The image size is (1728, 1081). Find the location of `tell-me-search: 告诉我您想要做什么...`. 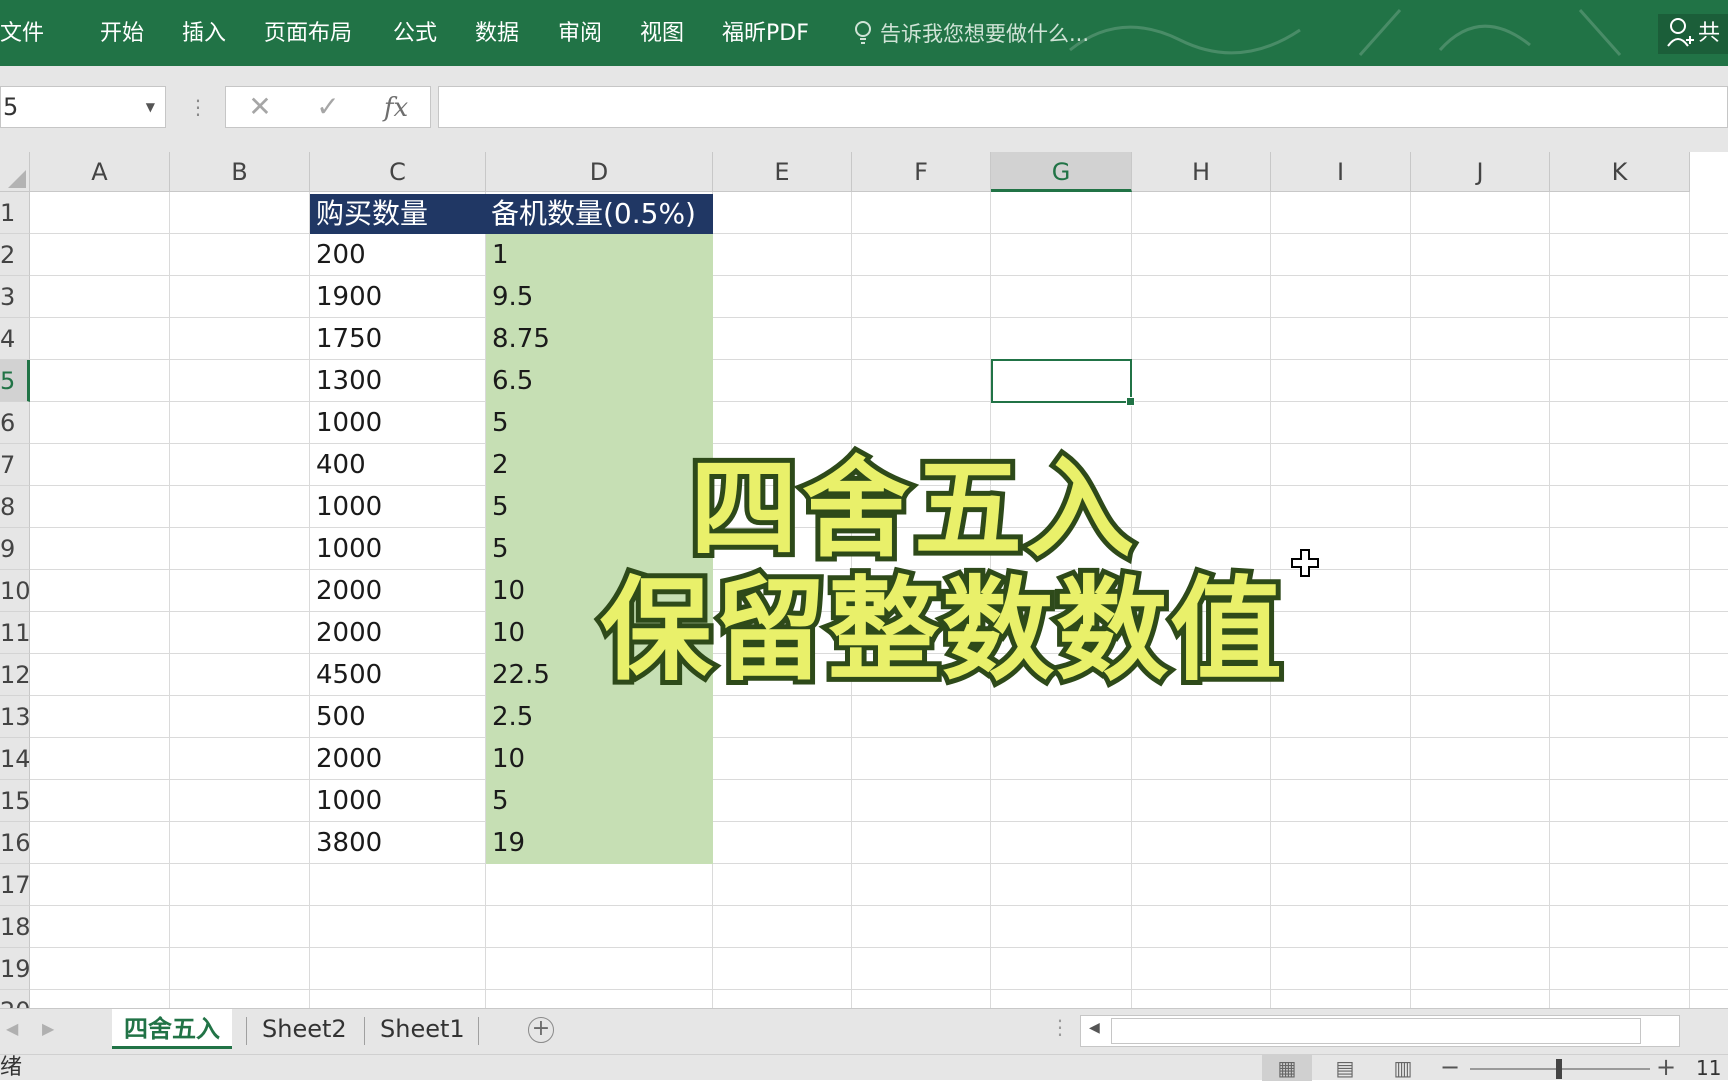

tell-me-search: 告诉我您想要做什么... is located at coordinates (970, 34).